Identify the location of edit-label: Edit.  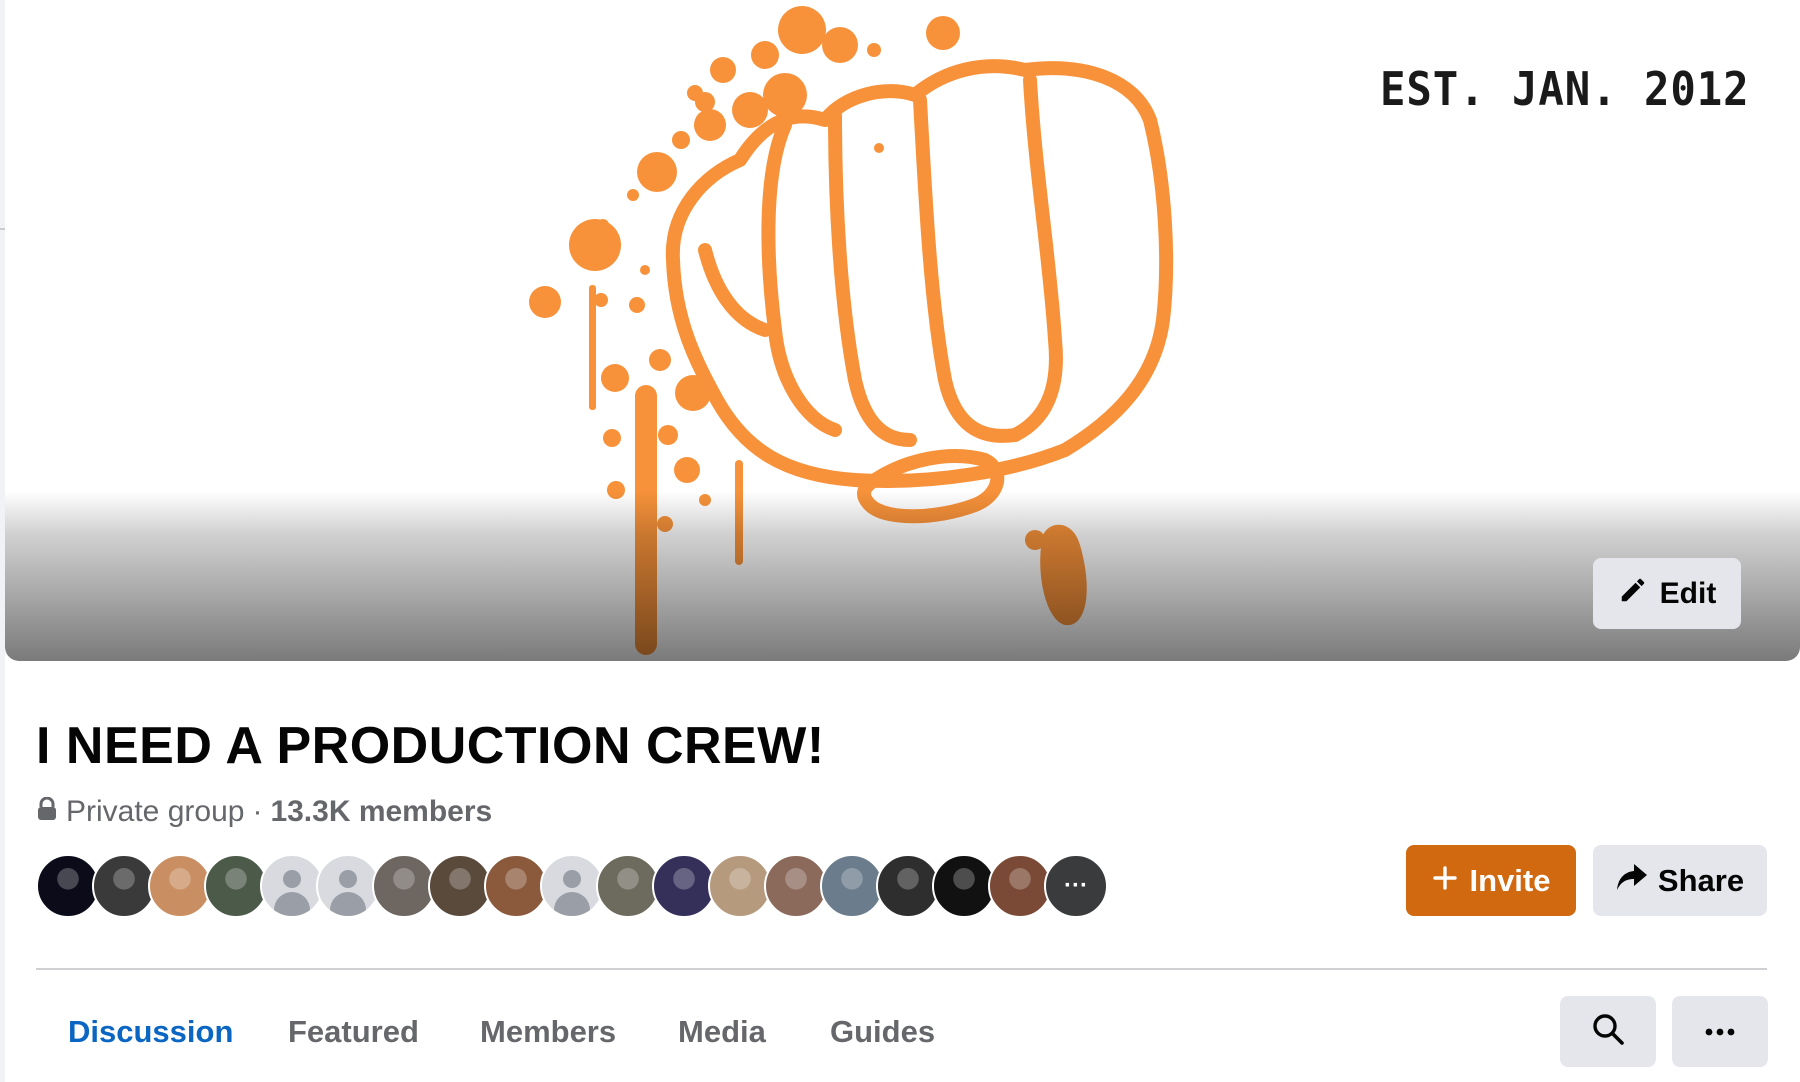
(1688, 593).